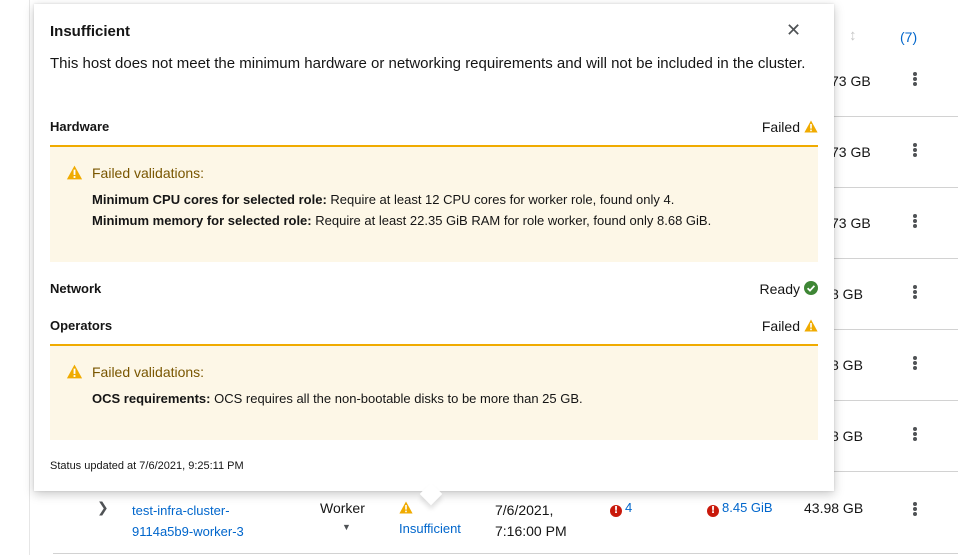 The width and height of the screenshot is (958, 555). I want to click on header-count-link: (7), so click(908, 37).